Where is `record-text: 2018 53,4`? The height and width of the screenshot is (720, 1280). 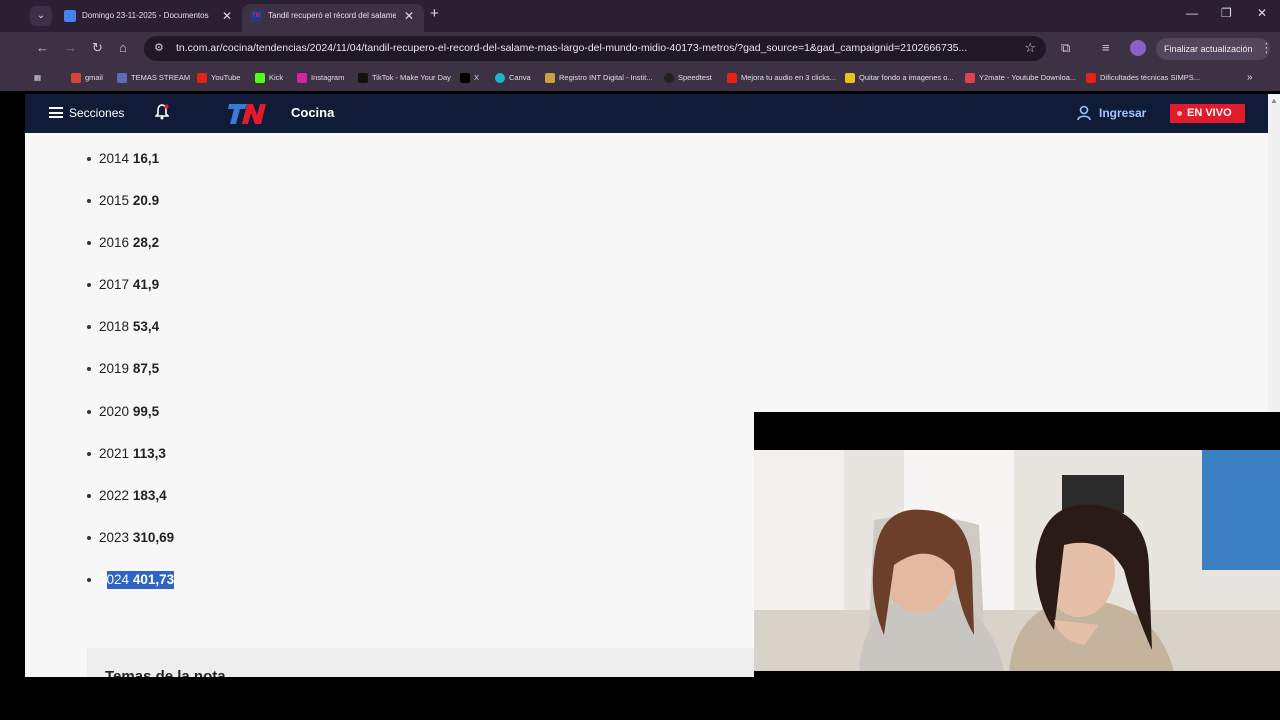
record-text: 2018 53,4 is located at coordinates (129, 327).